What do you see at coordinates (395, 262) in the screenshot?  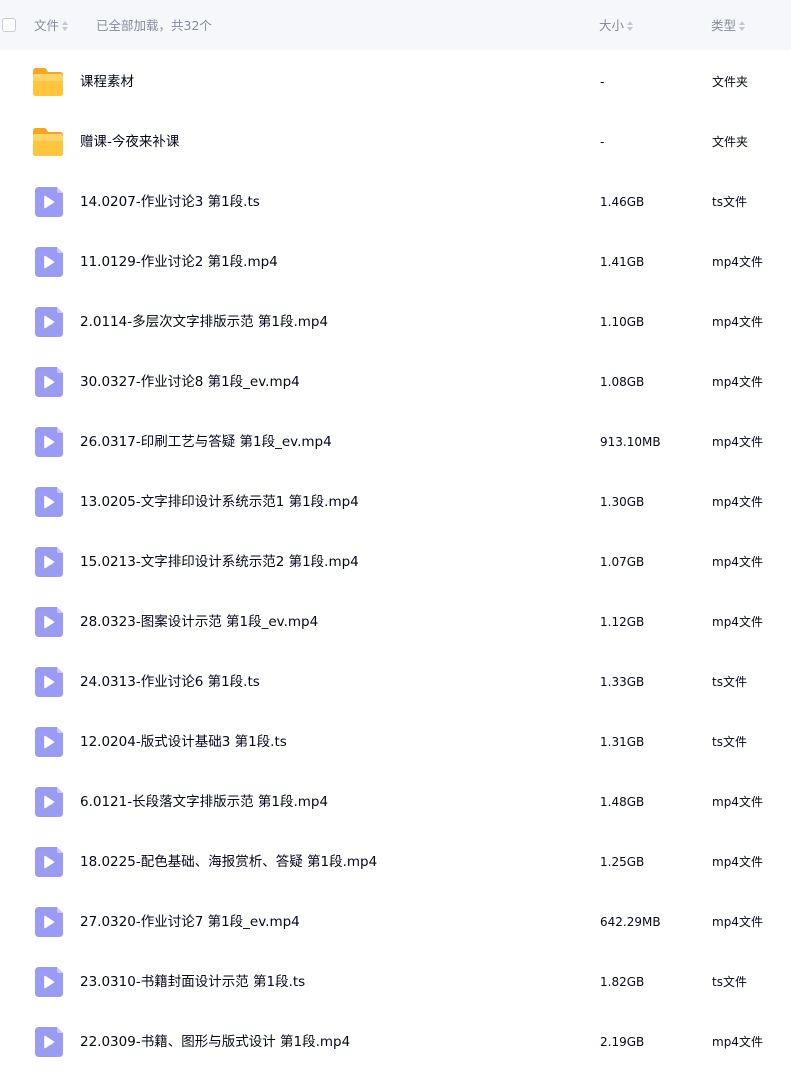 I see `file-row: 11.0129-作业讨论2 第1段.mp4 1.41GB mp4文件` at bounding box center [395, 262].